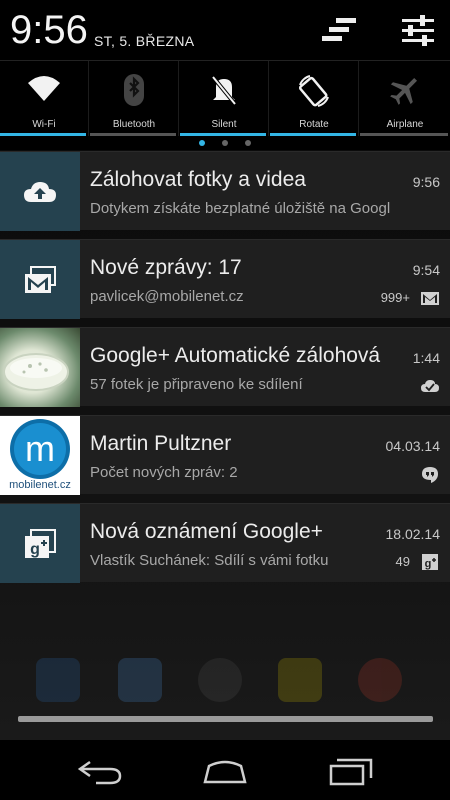 This screenshot has width=450, height=800. Describe the element at coordinates (206, 531) in the screenshot. I see `notification-title: Nová oznámení Google+` at that location.